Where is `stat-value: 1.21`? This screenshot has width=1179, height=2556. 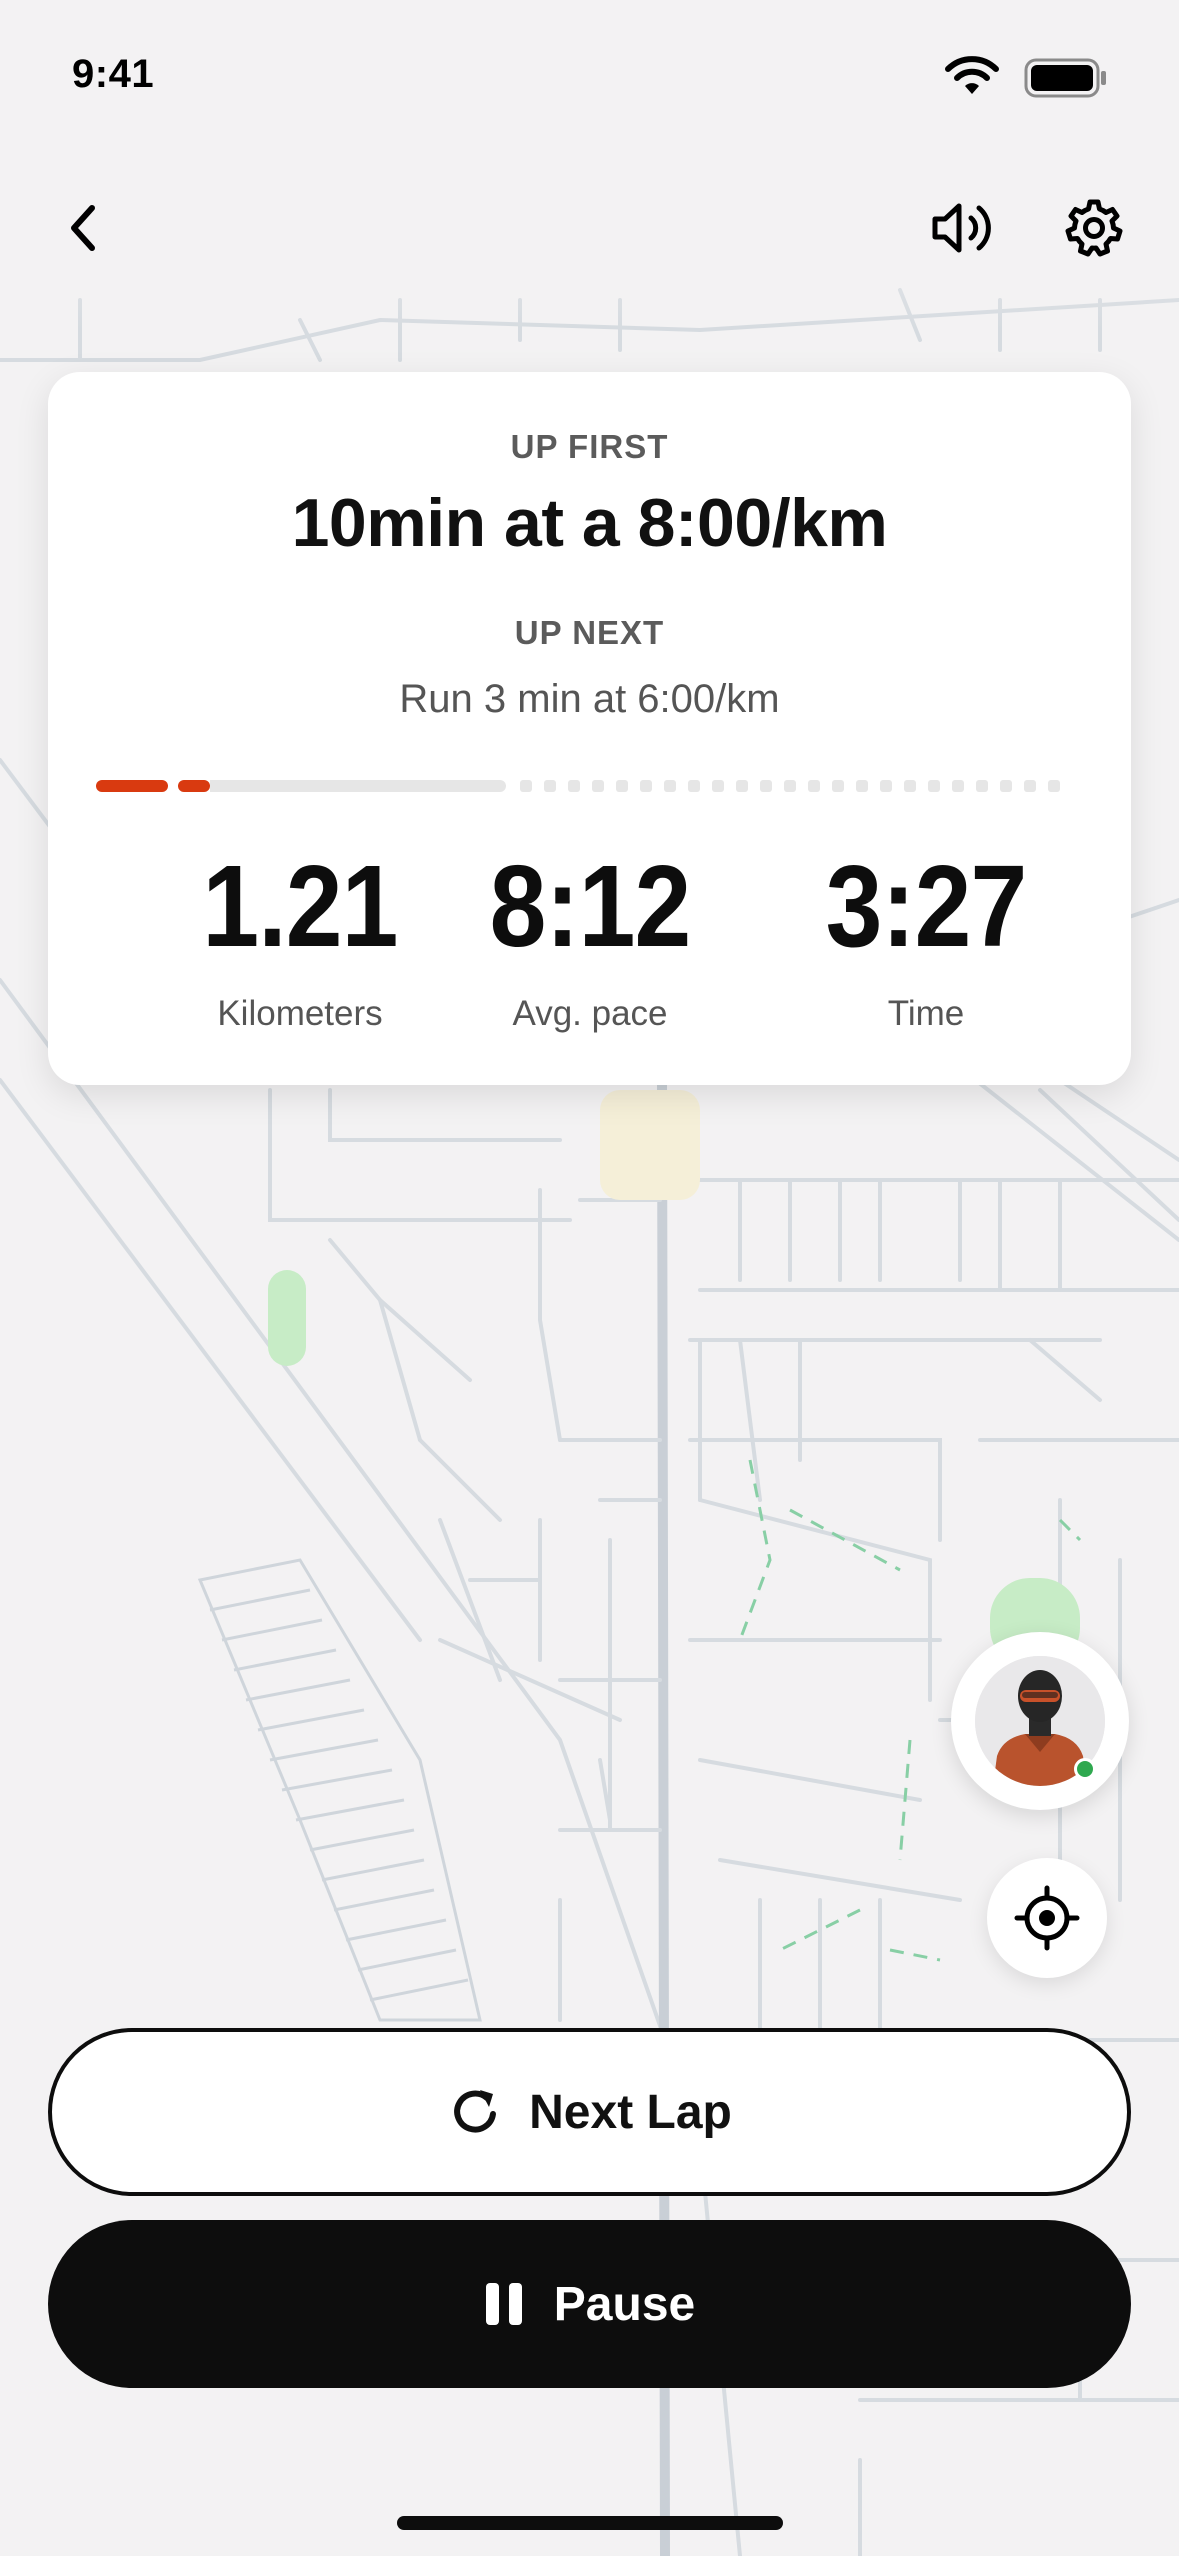 stat-value: 1.21 is located at coordinates (300, 906).